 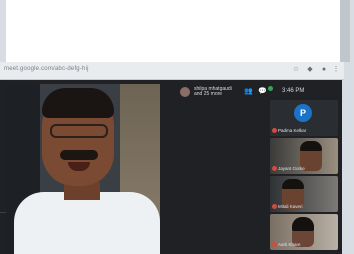 What do you see at coordinates (46, 69) in the screenshot?
I see `url-text: meet.google.com/abc-defg-hij` at bounding box center [46, 69].